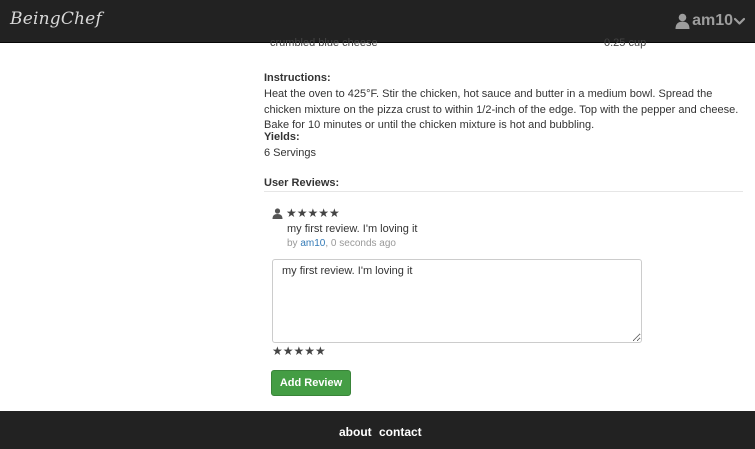 Image resolution: width=755 pixels, height=449 pixels. Describe the element at coordinates (480, 44) in the screenshot. I see `ingredient-row: crumbled blue cheese 0.25 cup` at that location.